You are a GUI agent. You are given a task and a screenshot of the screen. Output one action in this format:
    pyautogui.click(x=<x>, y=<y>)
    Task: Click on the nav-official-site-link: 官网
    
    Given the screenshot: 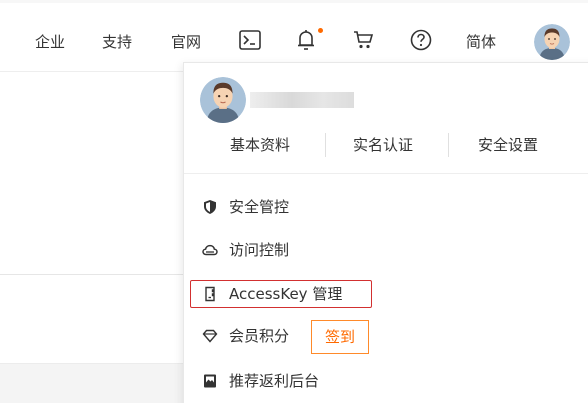 What is the action you would take?
    pyautogui.click(x=186, y=42)
    